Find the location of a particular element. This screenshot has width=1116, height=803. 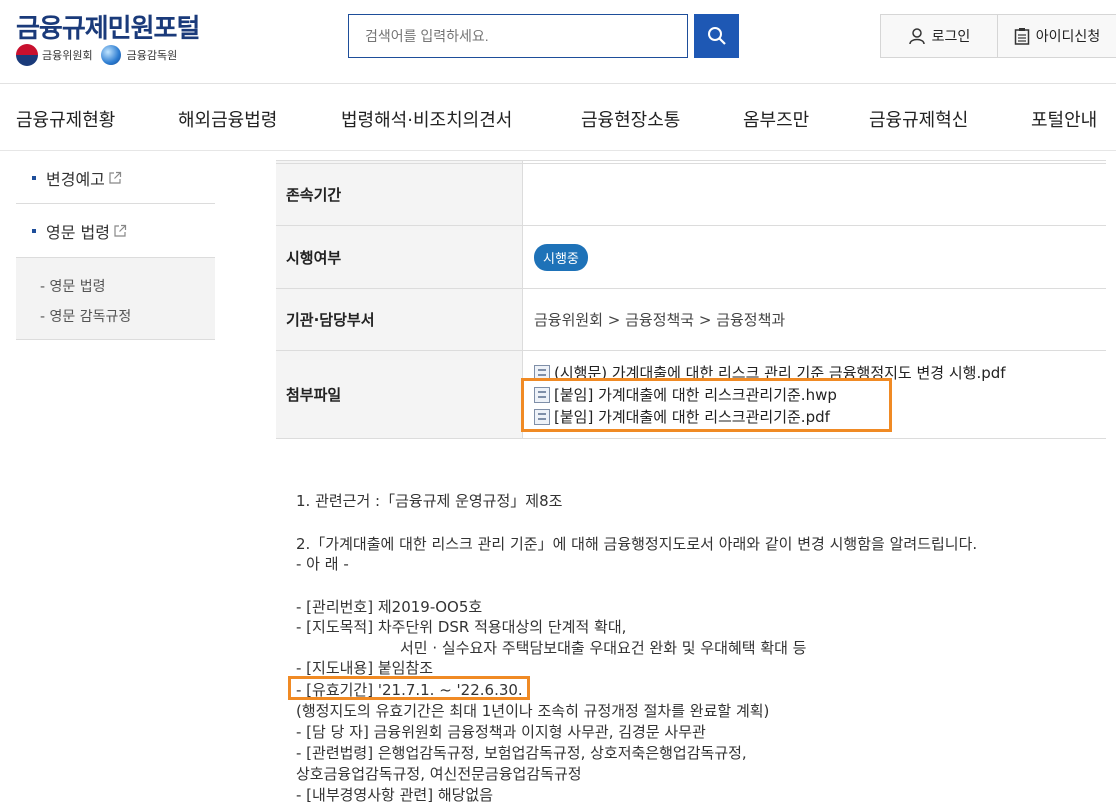

nav-divider is located at coordinates (558, 150).